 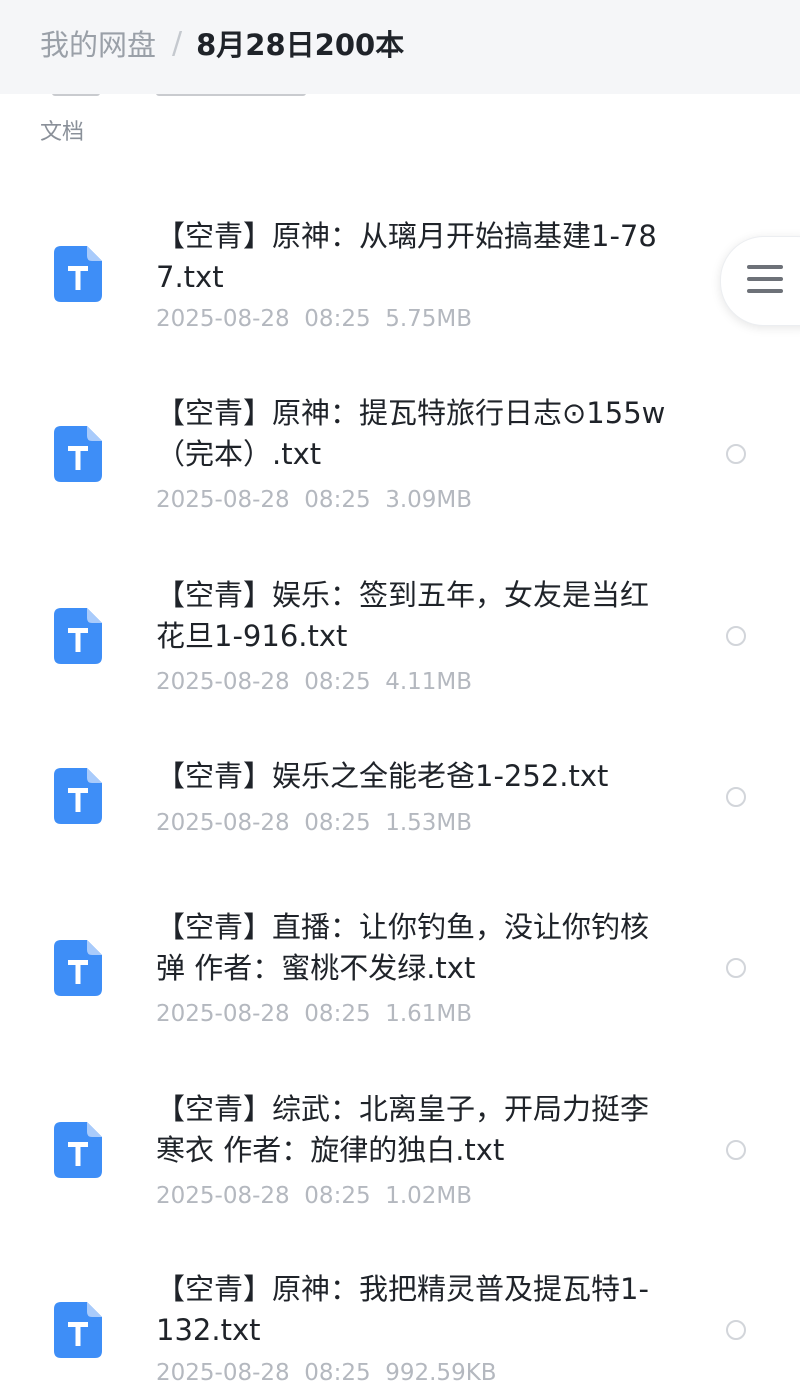 I want to click on file-name: 【空青】原神：我把精灵普及提瓦特1-132.txt, so click(x=402, y=1309).